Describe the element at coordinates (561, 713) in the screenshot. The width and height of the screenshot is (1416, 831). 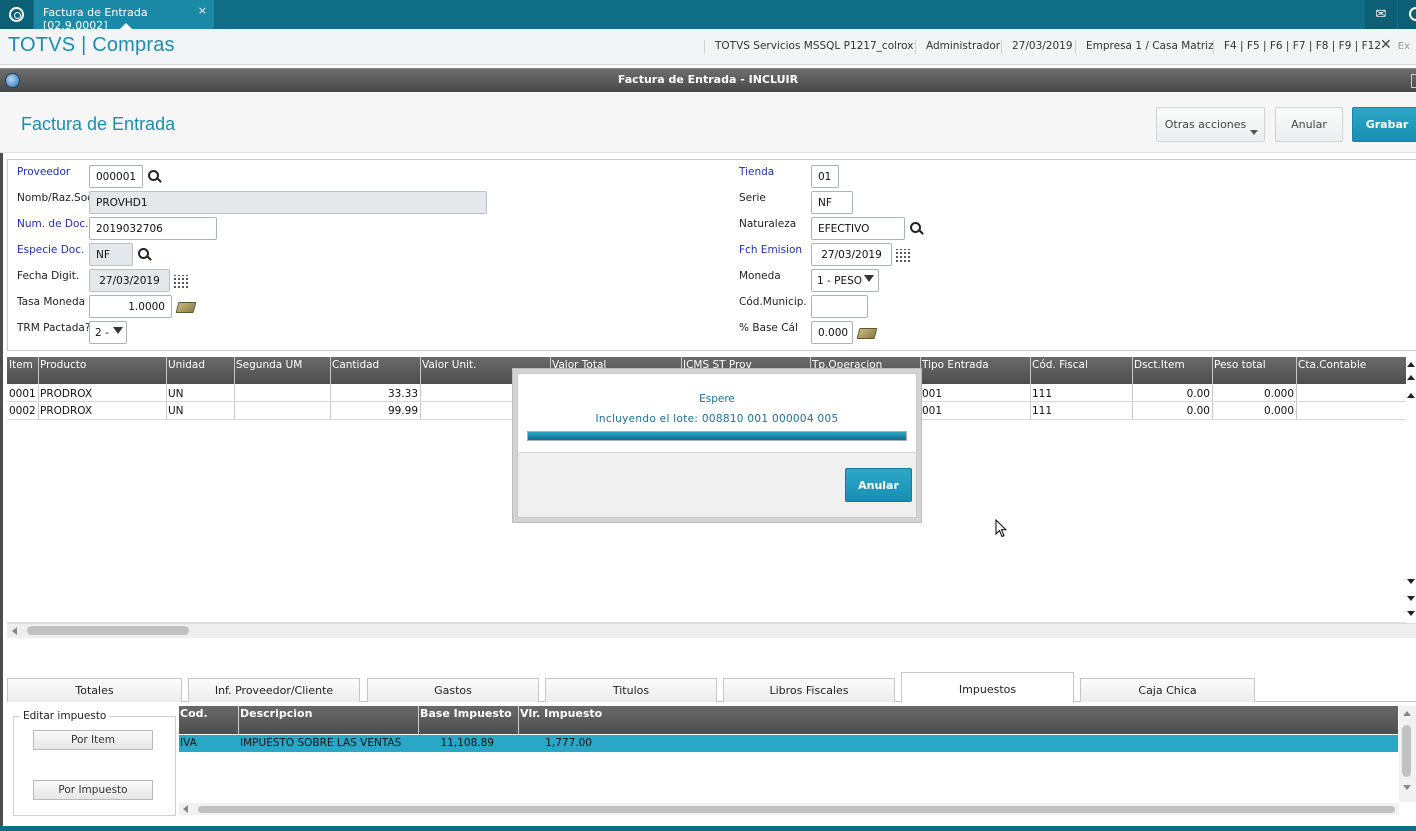
I see `col-vlr-impuesto: Vlr. Impuesto` at that location.